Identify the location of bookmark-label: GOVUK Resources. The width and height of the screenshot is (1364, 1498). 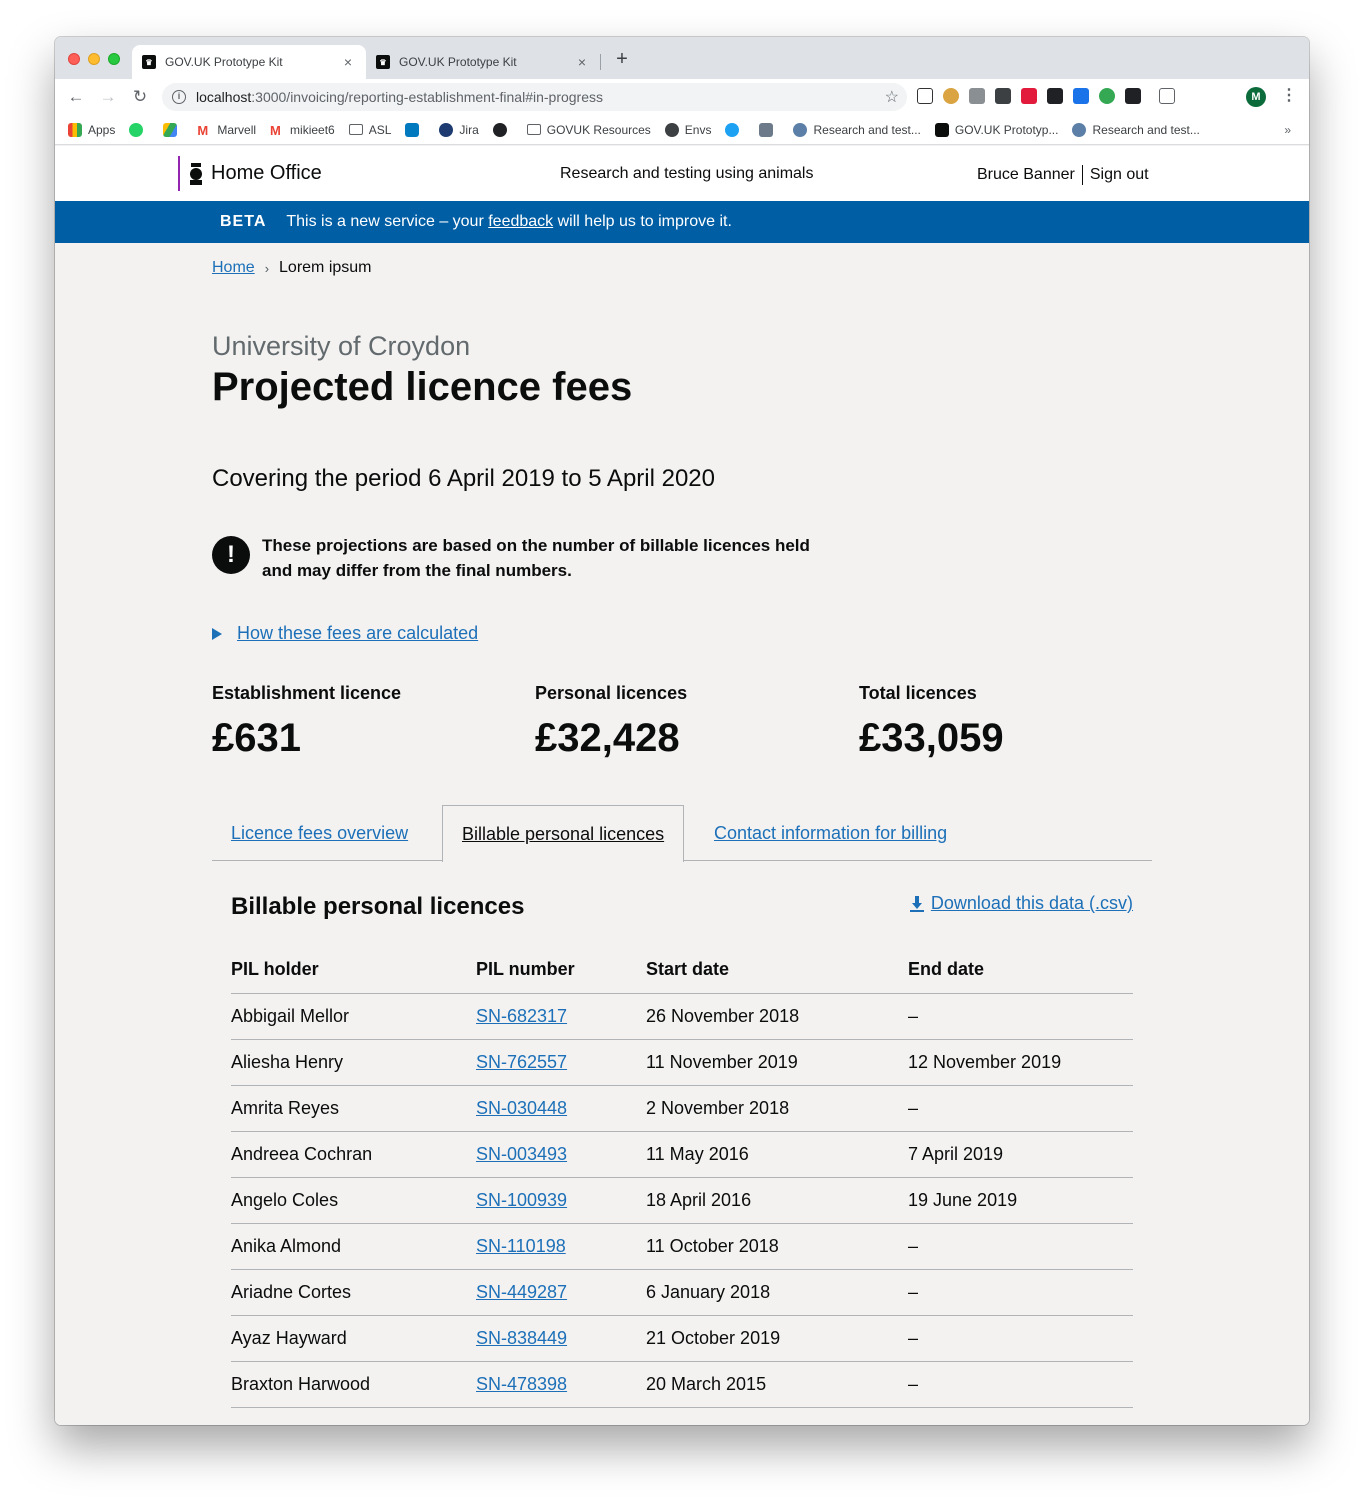
(598, 129).